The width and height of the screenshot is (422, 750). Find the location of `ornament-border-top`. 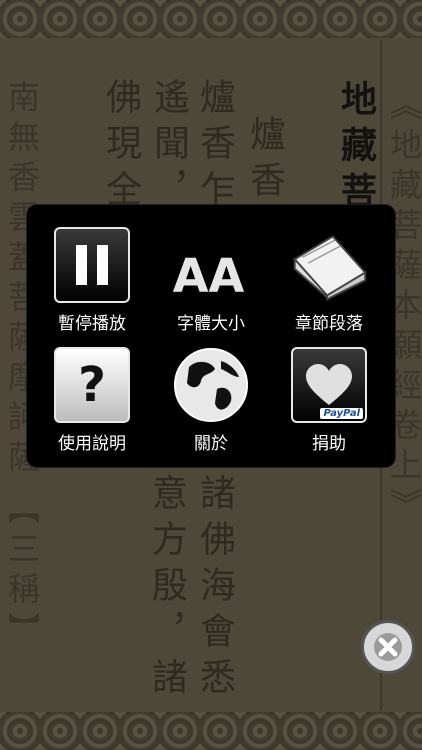

ornament-border-top is located at coordinates (211, 19).